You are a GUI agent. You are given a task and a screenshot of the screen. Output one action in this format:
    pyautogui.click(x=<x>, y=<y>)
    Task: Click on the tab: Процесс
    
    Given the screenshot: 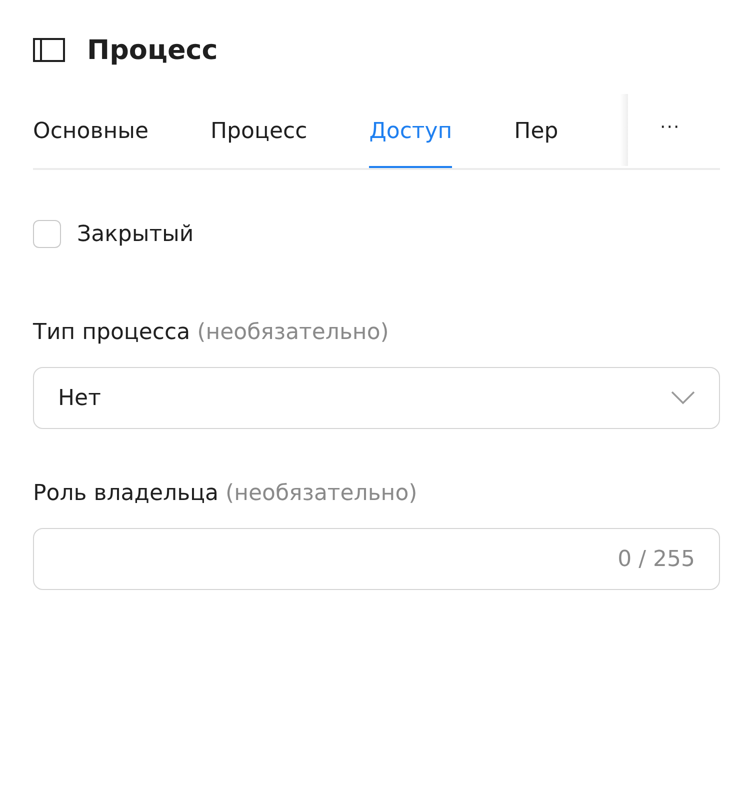 What is the action you would take?
    pyautogui.click(x=259, y=131)
    